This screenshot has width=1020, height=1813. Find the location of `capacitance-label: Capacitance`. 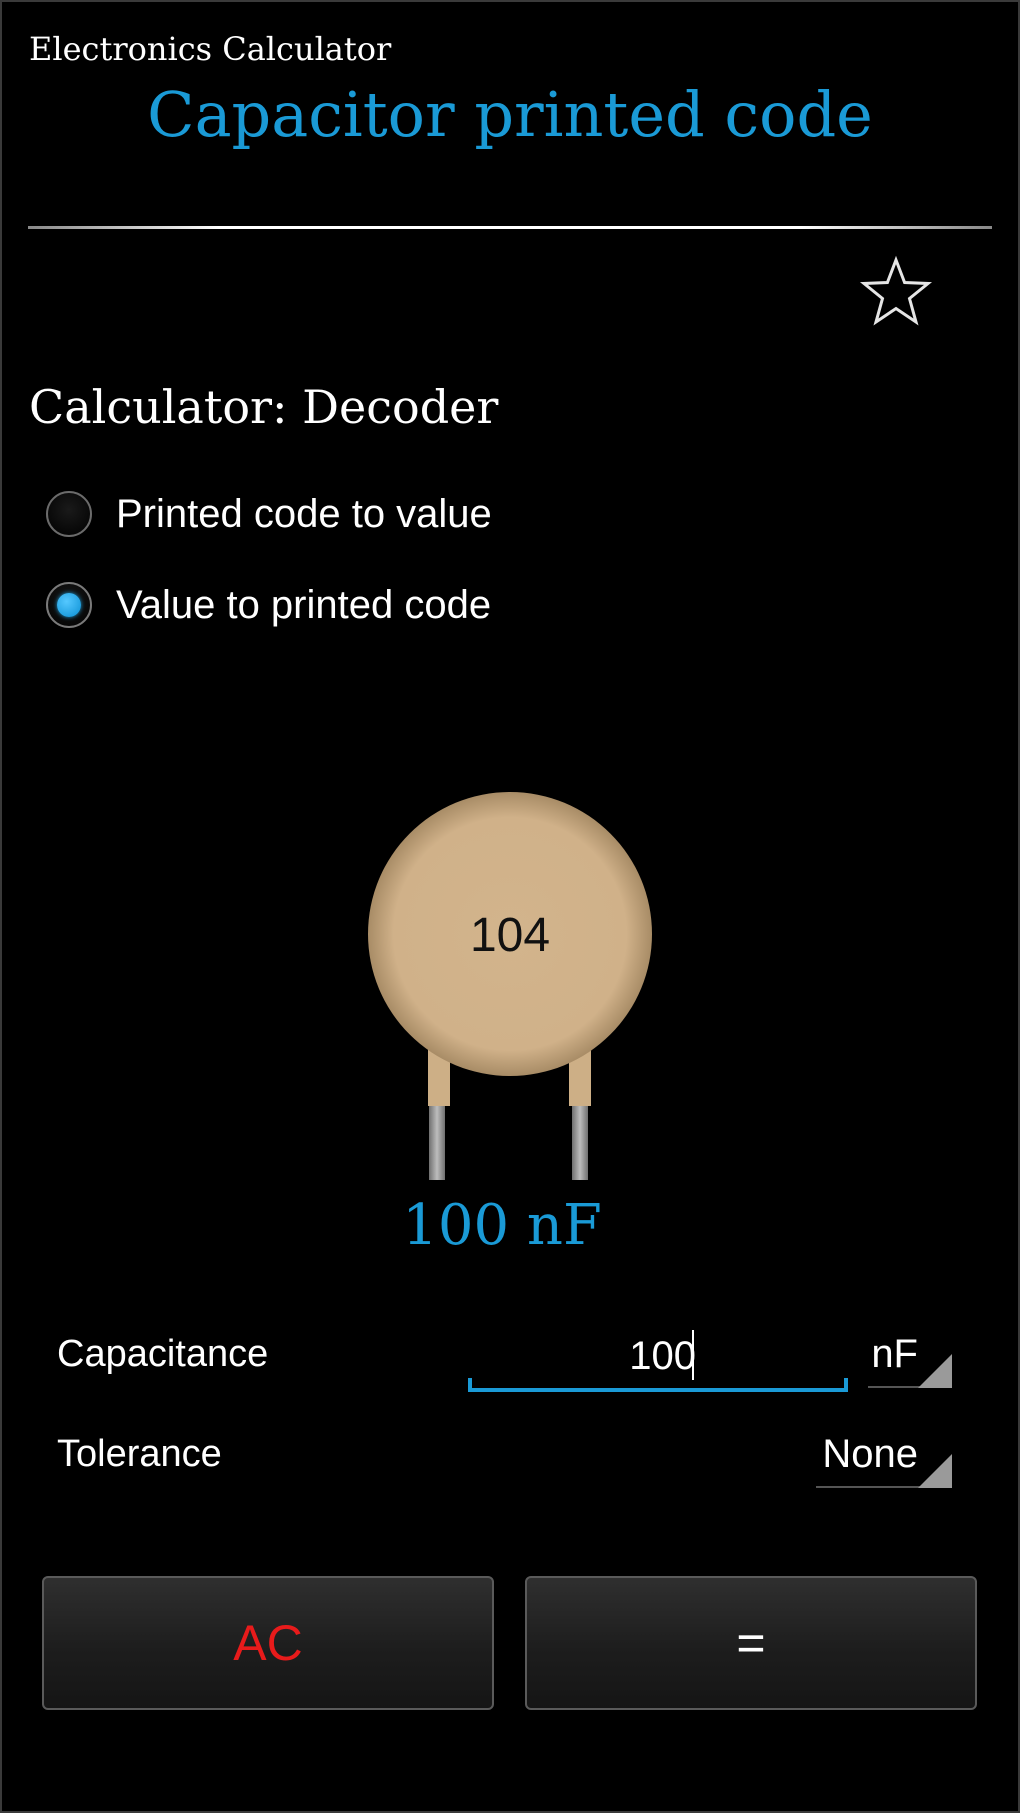

capacitance-label: Capacitance is located at coordinates (163, 1354).